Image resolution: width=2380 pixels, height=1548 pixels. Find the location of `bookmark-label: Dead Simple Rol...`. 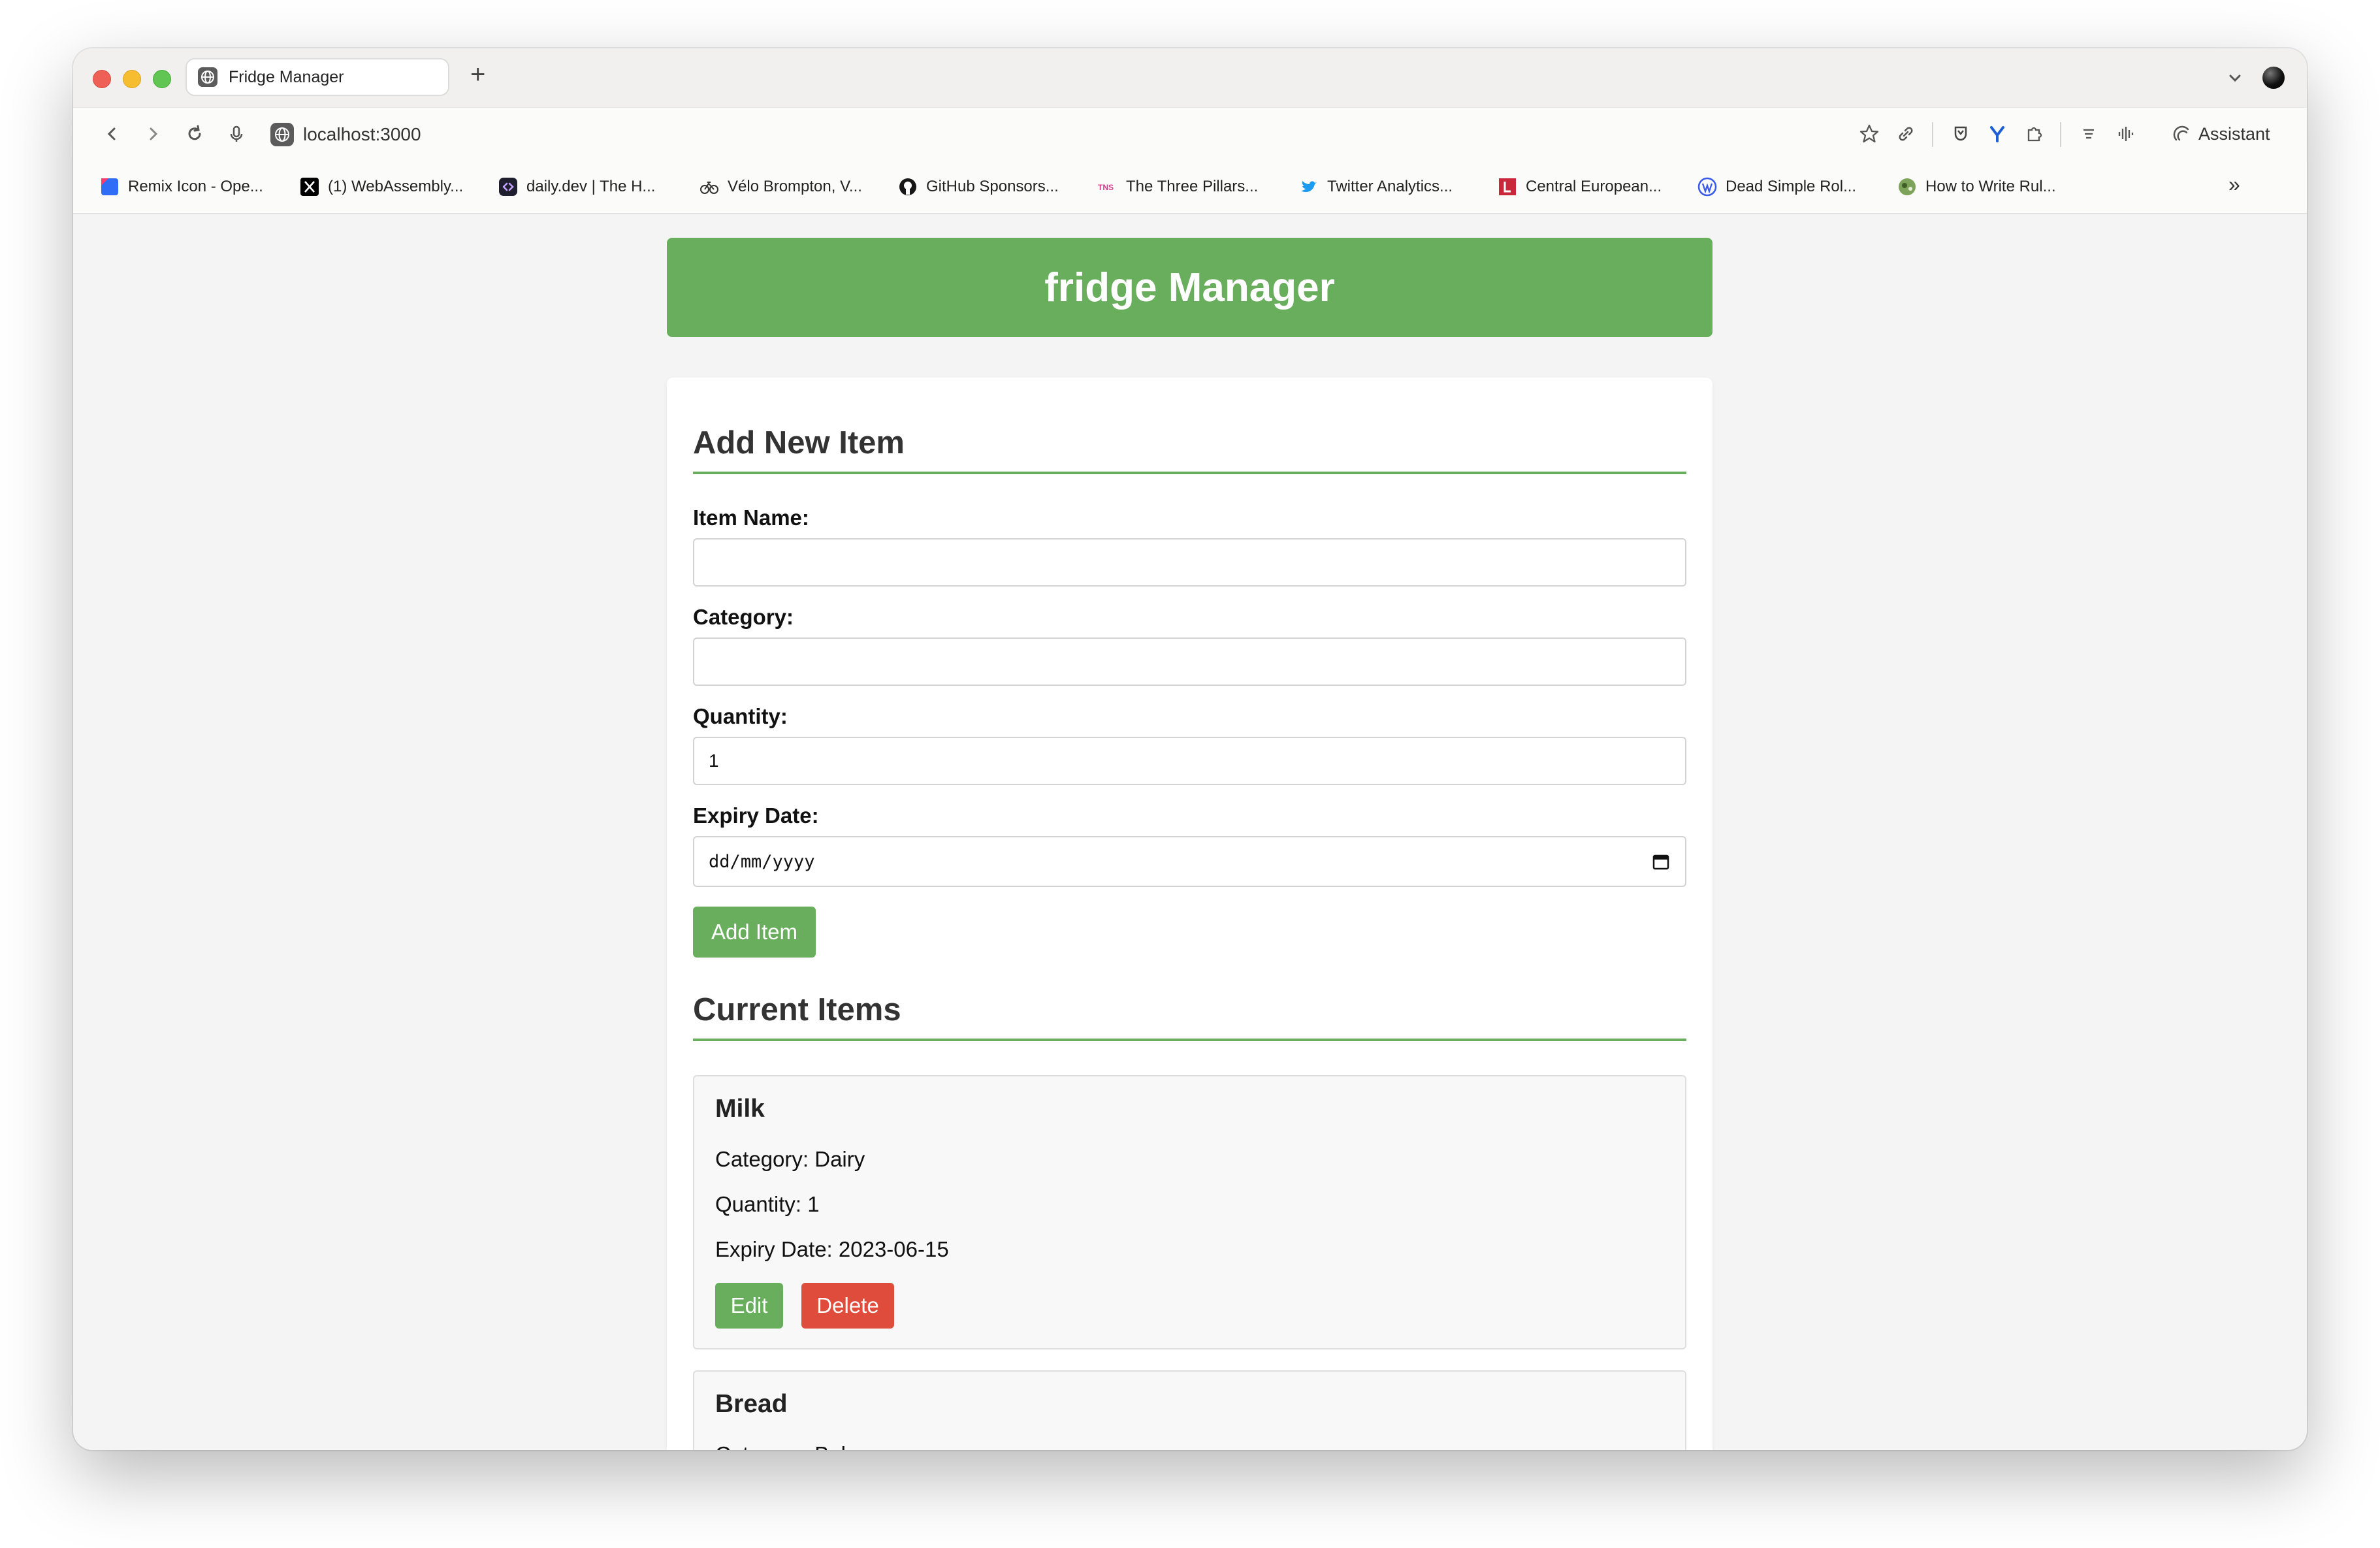

bookmark-label: Dead Simple Rol... is located at coordinates (1791, 186).